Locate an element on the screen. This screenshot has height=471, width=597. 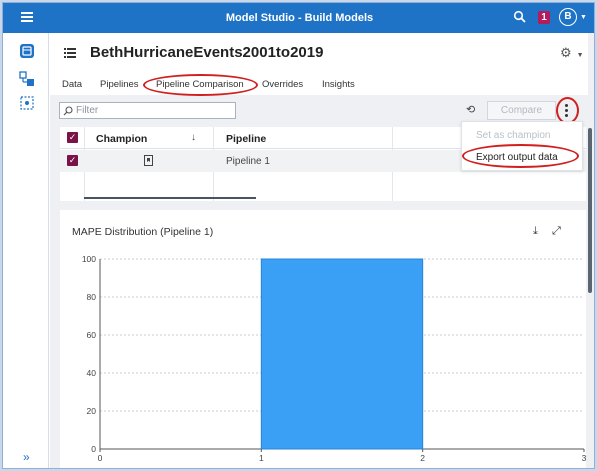
tab-overrides: Overrides is located at coordinates (282, 84).